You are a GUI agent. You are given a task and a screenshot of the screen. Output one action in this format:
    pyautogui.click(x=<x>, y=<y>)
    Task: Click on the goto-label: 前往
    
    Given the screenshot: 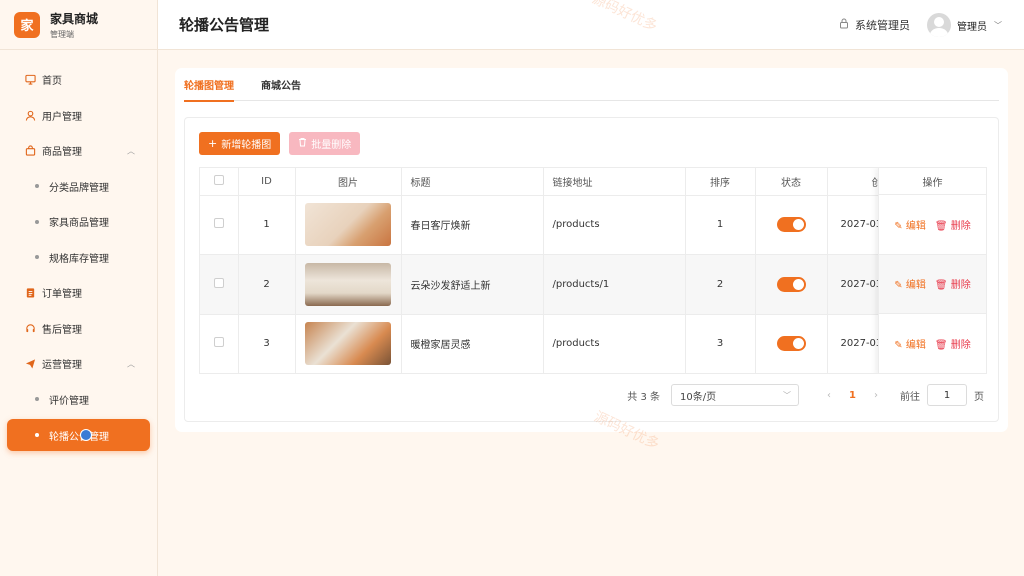 What is the action you would take?
    pyautogui.click(x=910, y=397)
    